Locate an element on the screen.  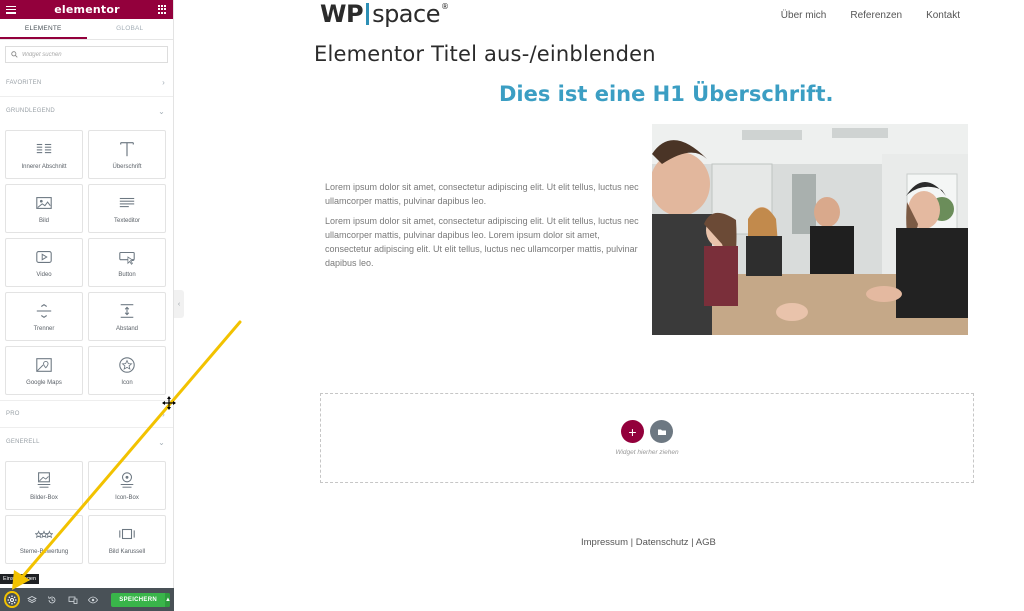
panel-tabs: ELEMENTE GLOBAL is located at coordinates (86, 29).